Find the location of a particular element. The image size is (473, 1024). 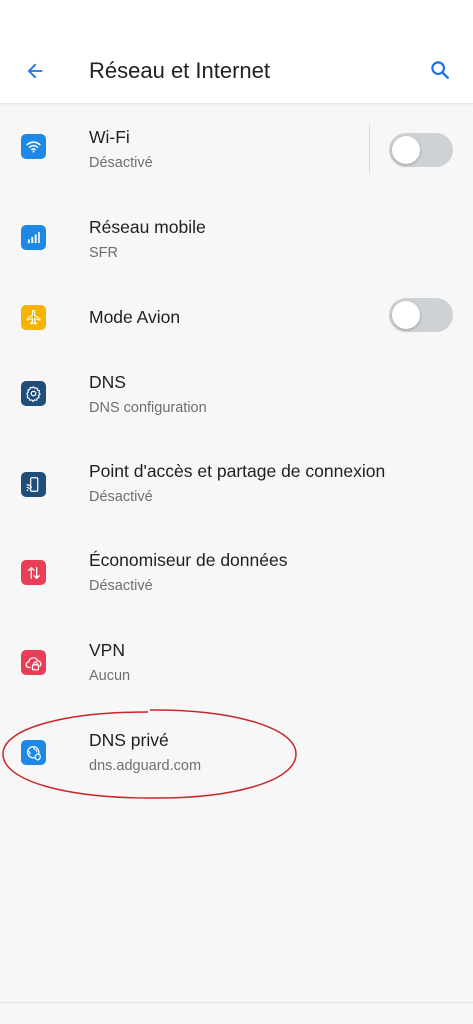

hotspot-label: Point d'accès et partage de connexion is located at coordinates (237, 471).